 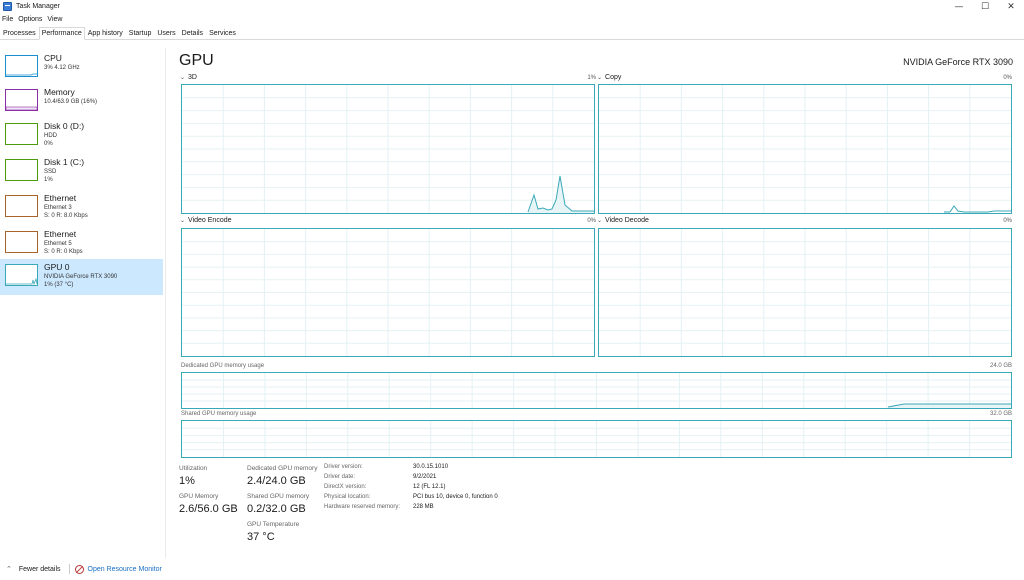 I want to click on sidebar-item-detail: 0%, so click(x=48, y=144).